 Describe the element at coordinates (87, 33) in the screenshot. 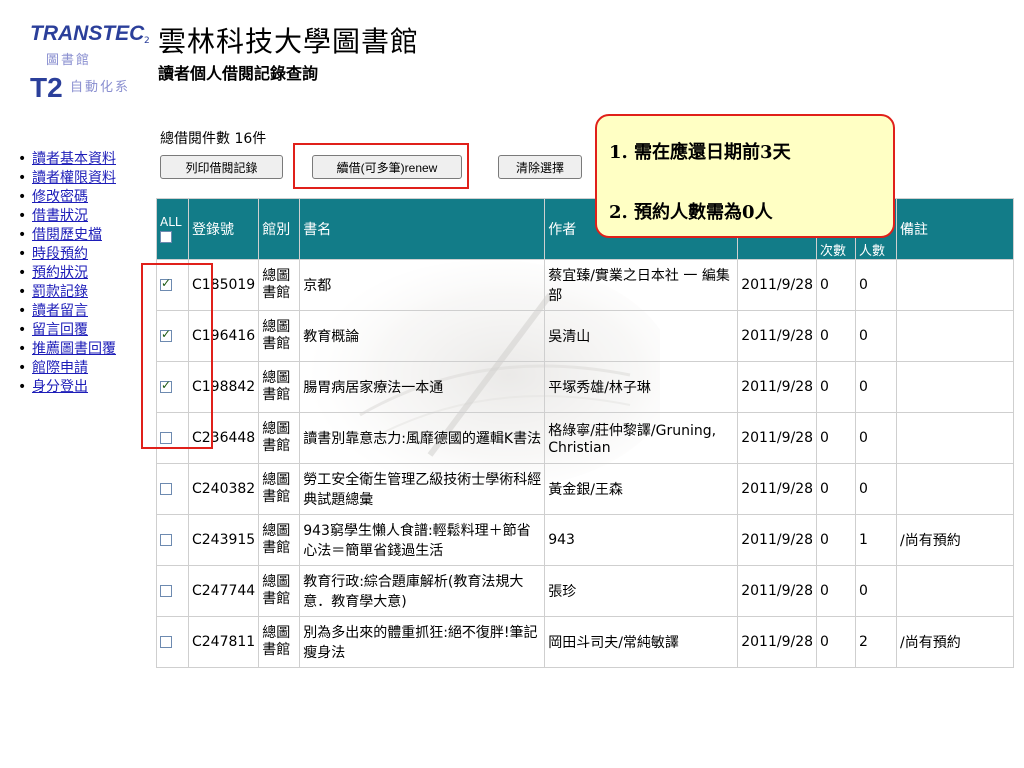

I see `logo-brand: TRANSTEC` at that location.